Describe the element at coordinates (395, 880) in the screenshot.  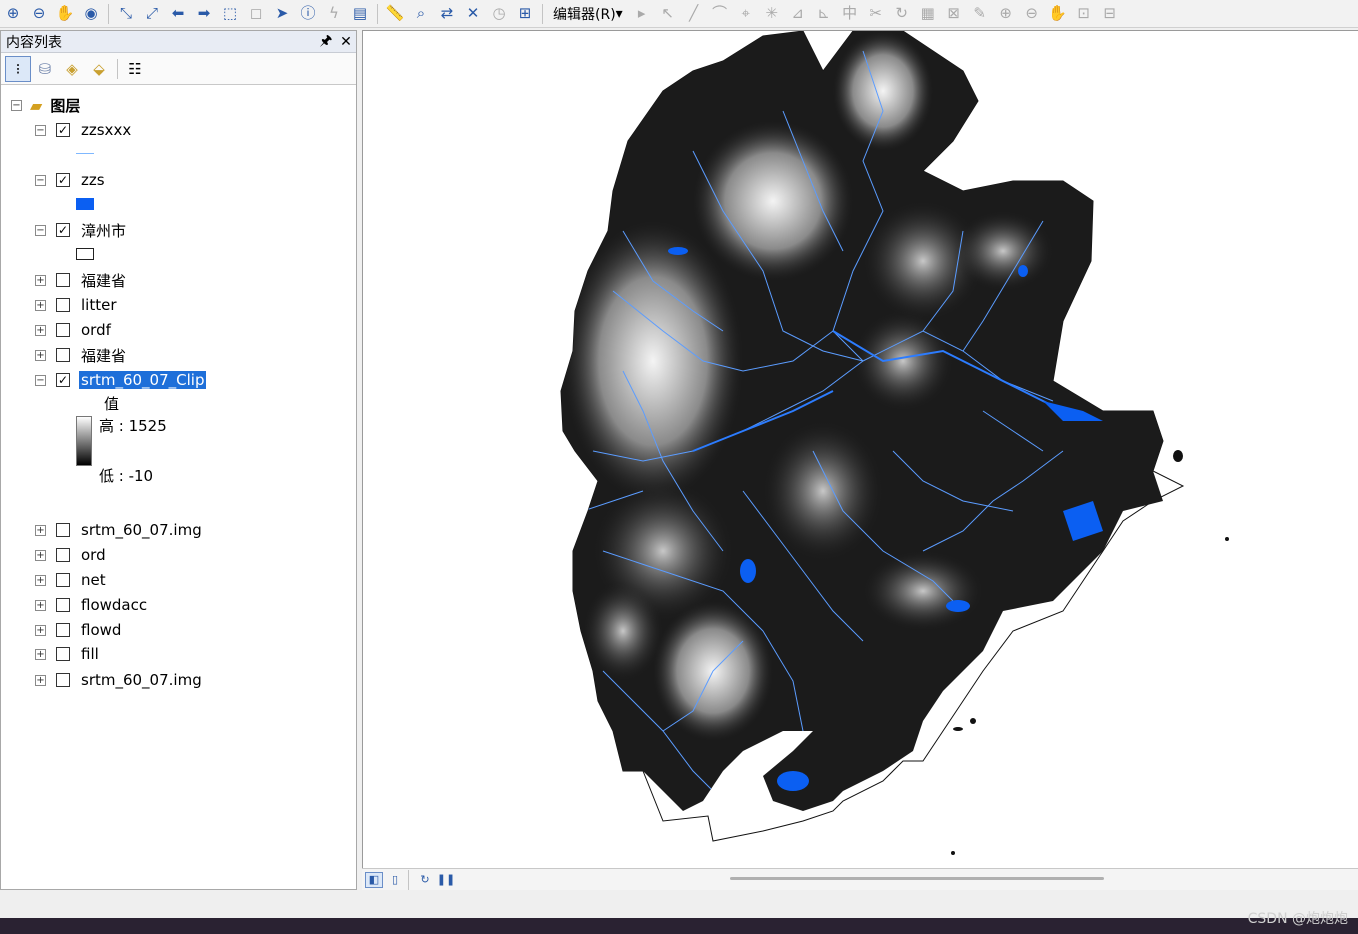
I see `layout-view-icon: ▯` at that location.